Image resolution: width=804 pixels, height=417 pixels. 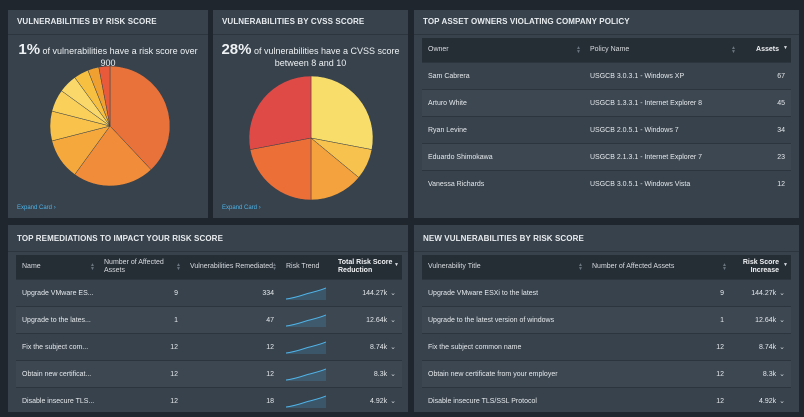 What do you see at coordinates (503, 103) in the screenshot?
I see `owner-cell: Arturo White` at bounding box center [503, 103].